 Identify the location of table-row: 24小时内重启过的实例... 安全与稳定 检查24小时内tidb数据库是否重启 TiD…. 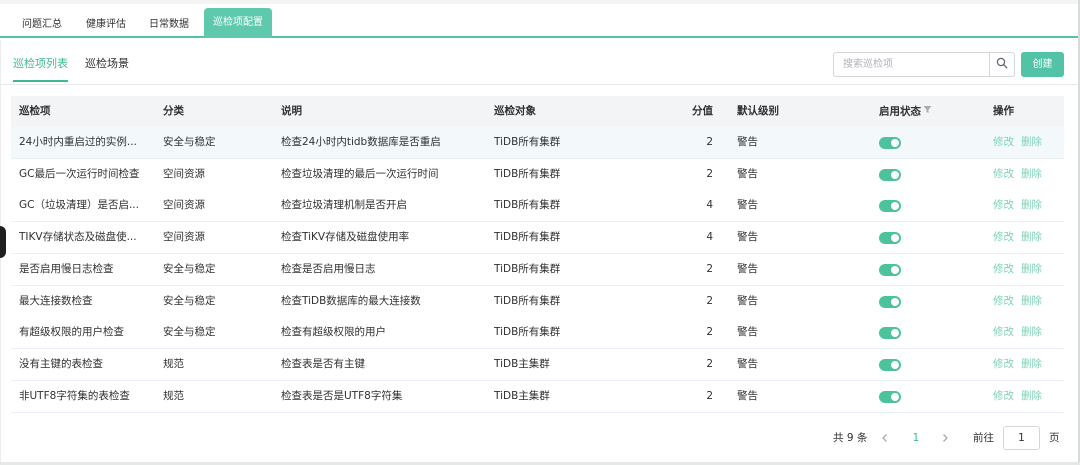
(537, 143).